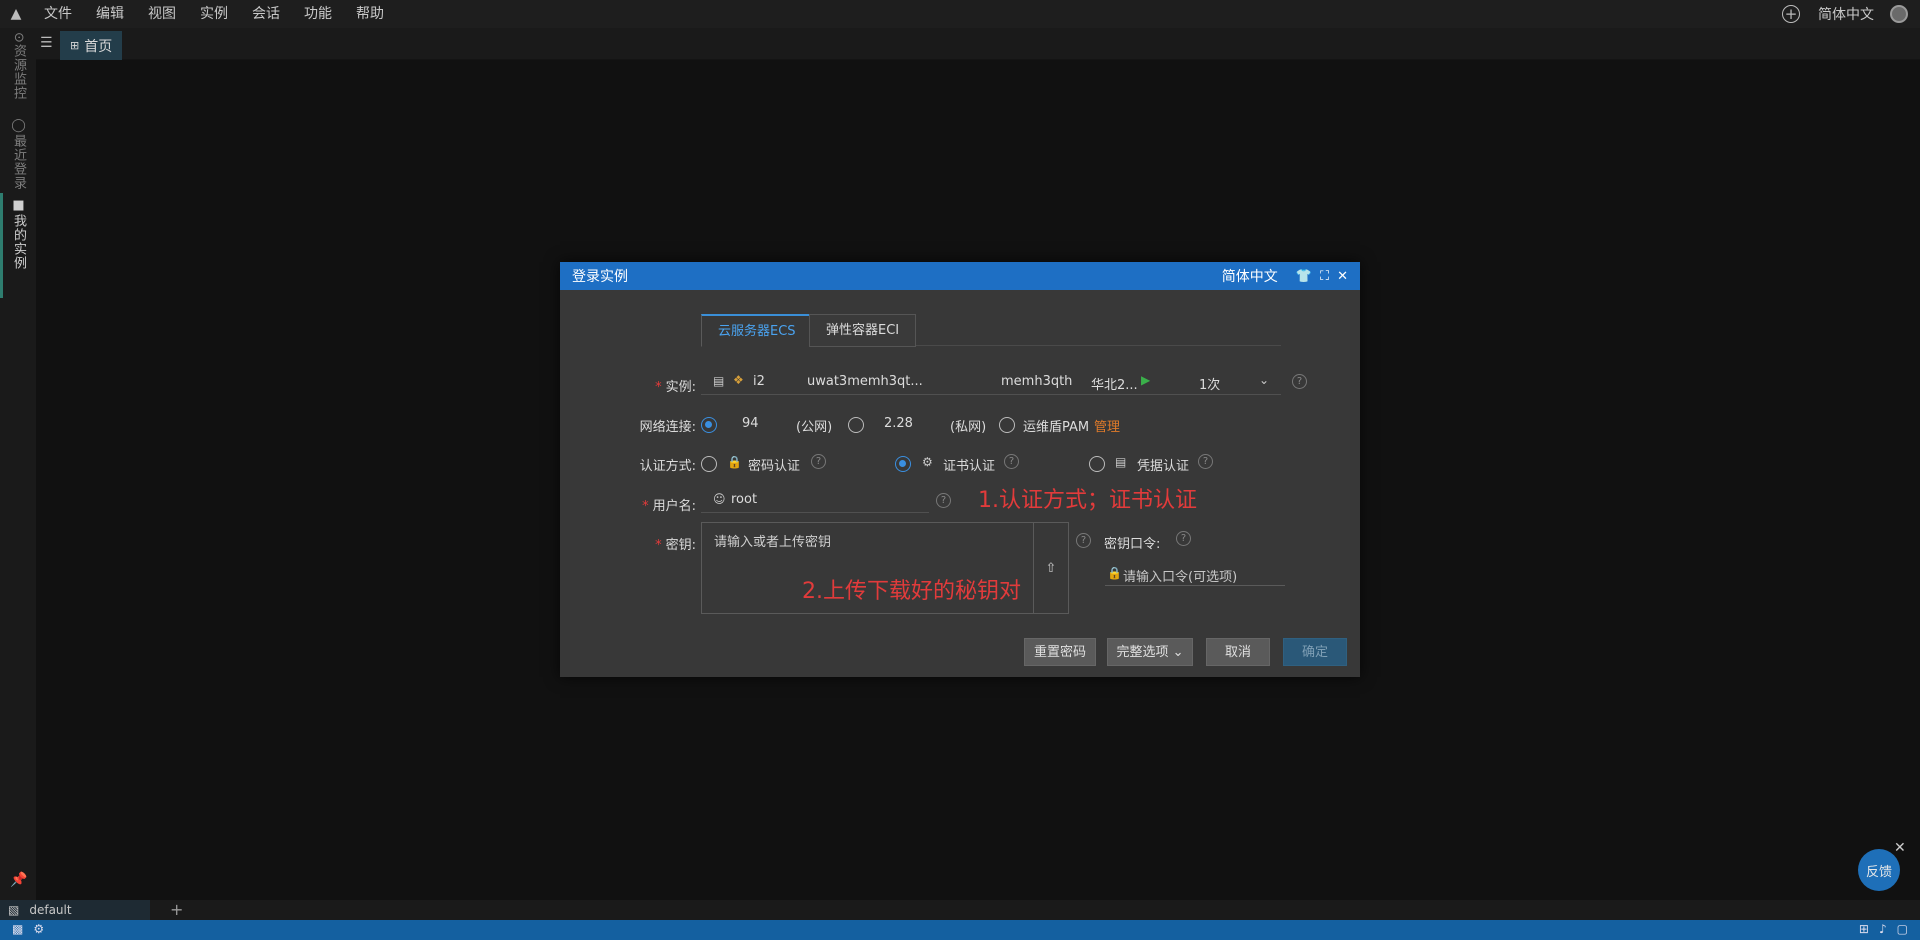 The width and height of the screenshot is (1920, 940). What do you see at coordinates (960, 276) in the screenshot?
I see `dialog-header: 登录实例 简体中文 👕 ⛶ ✕` at bounding box center [960, 276].